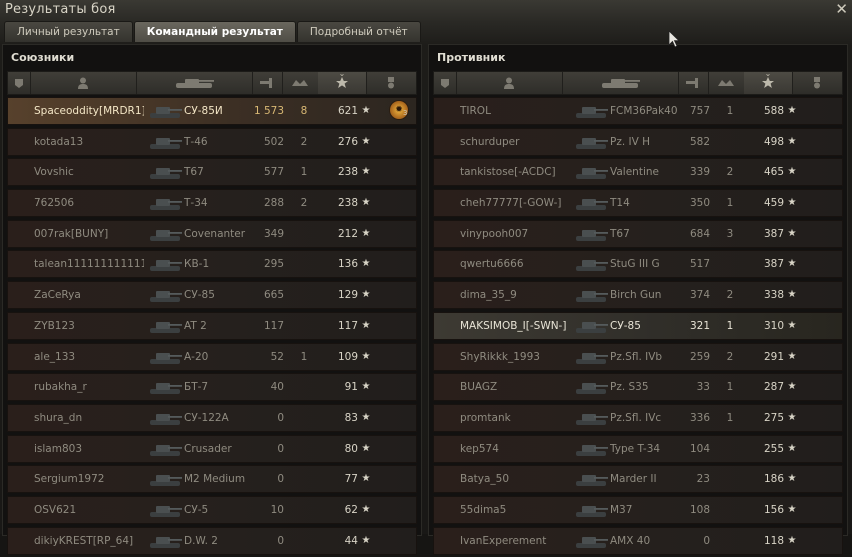  What do you see at coordinates (638, 264) in the screenshot?
I see `table-row: qwertu6666 StuG III G 517 387 ★` at bounding box center [638, 264].